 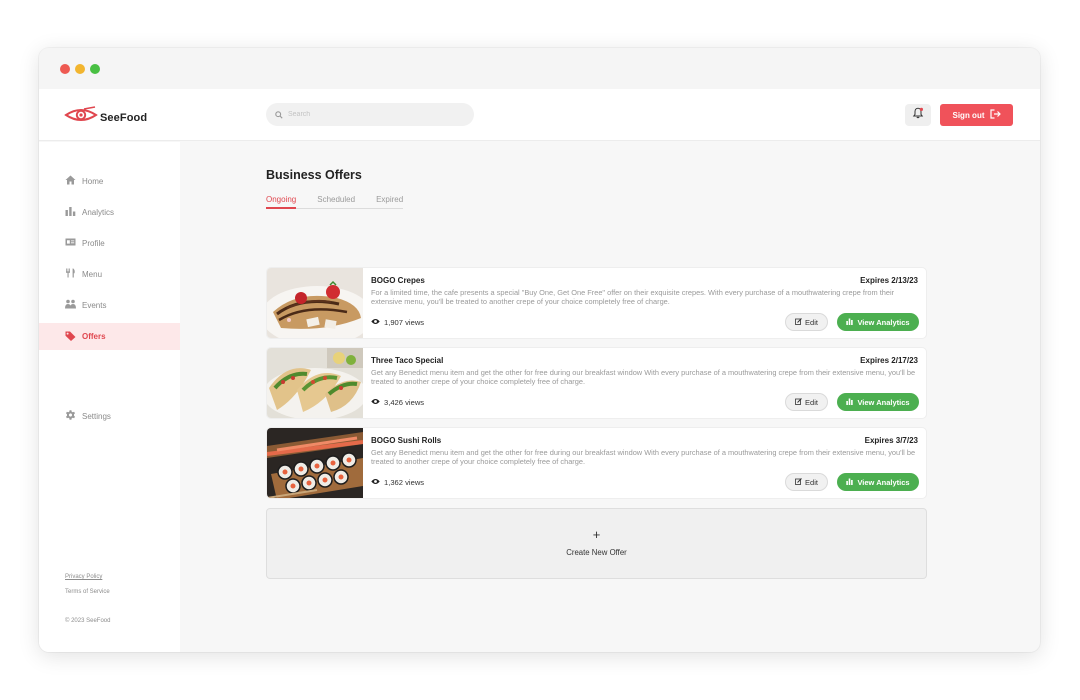 I want to click on offer-views: 1,907 views, so click(x=397, y=322).